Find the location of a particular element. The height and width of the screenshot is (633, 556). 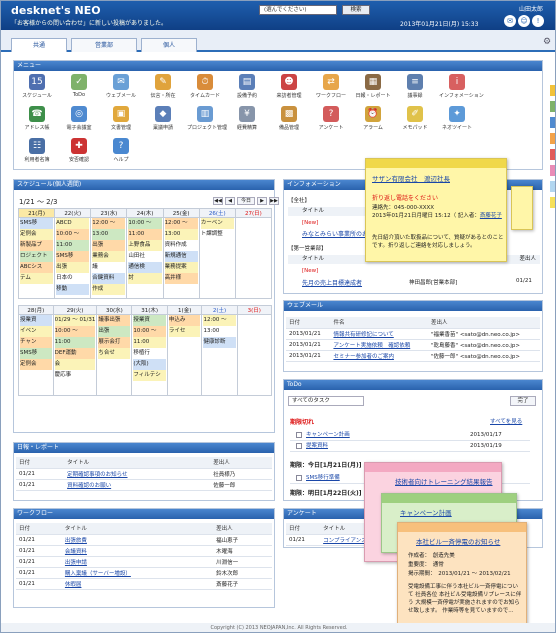

calendar-day-header: 2(土) is located at coordinates (219, 310).